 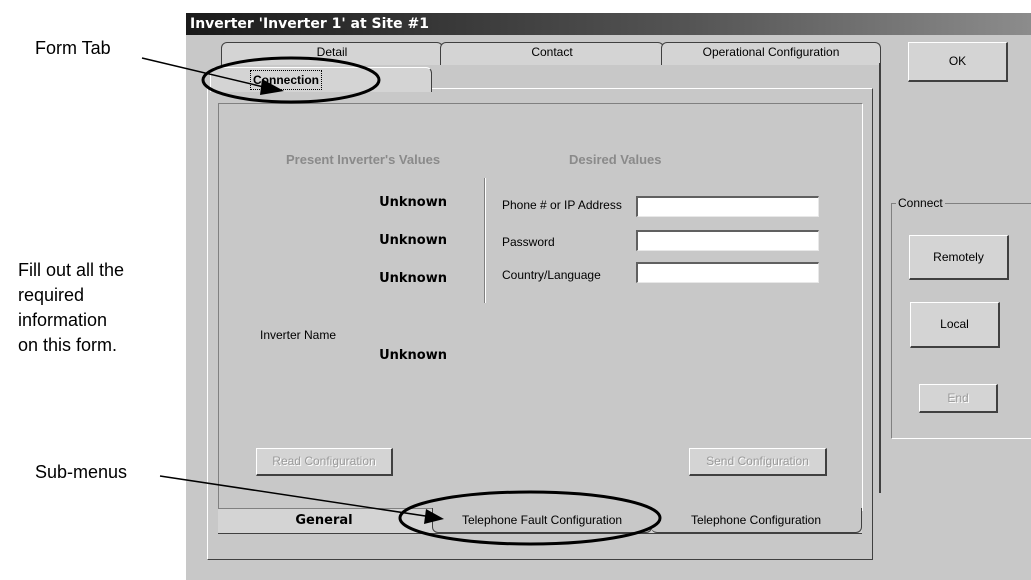 What do you see at coordinates (434, 516) in the screenshot?
I see `sub-menus-arrowhead` at bounding box center [434, 516].